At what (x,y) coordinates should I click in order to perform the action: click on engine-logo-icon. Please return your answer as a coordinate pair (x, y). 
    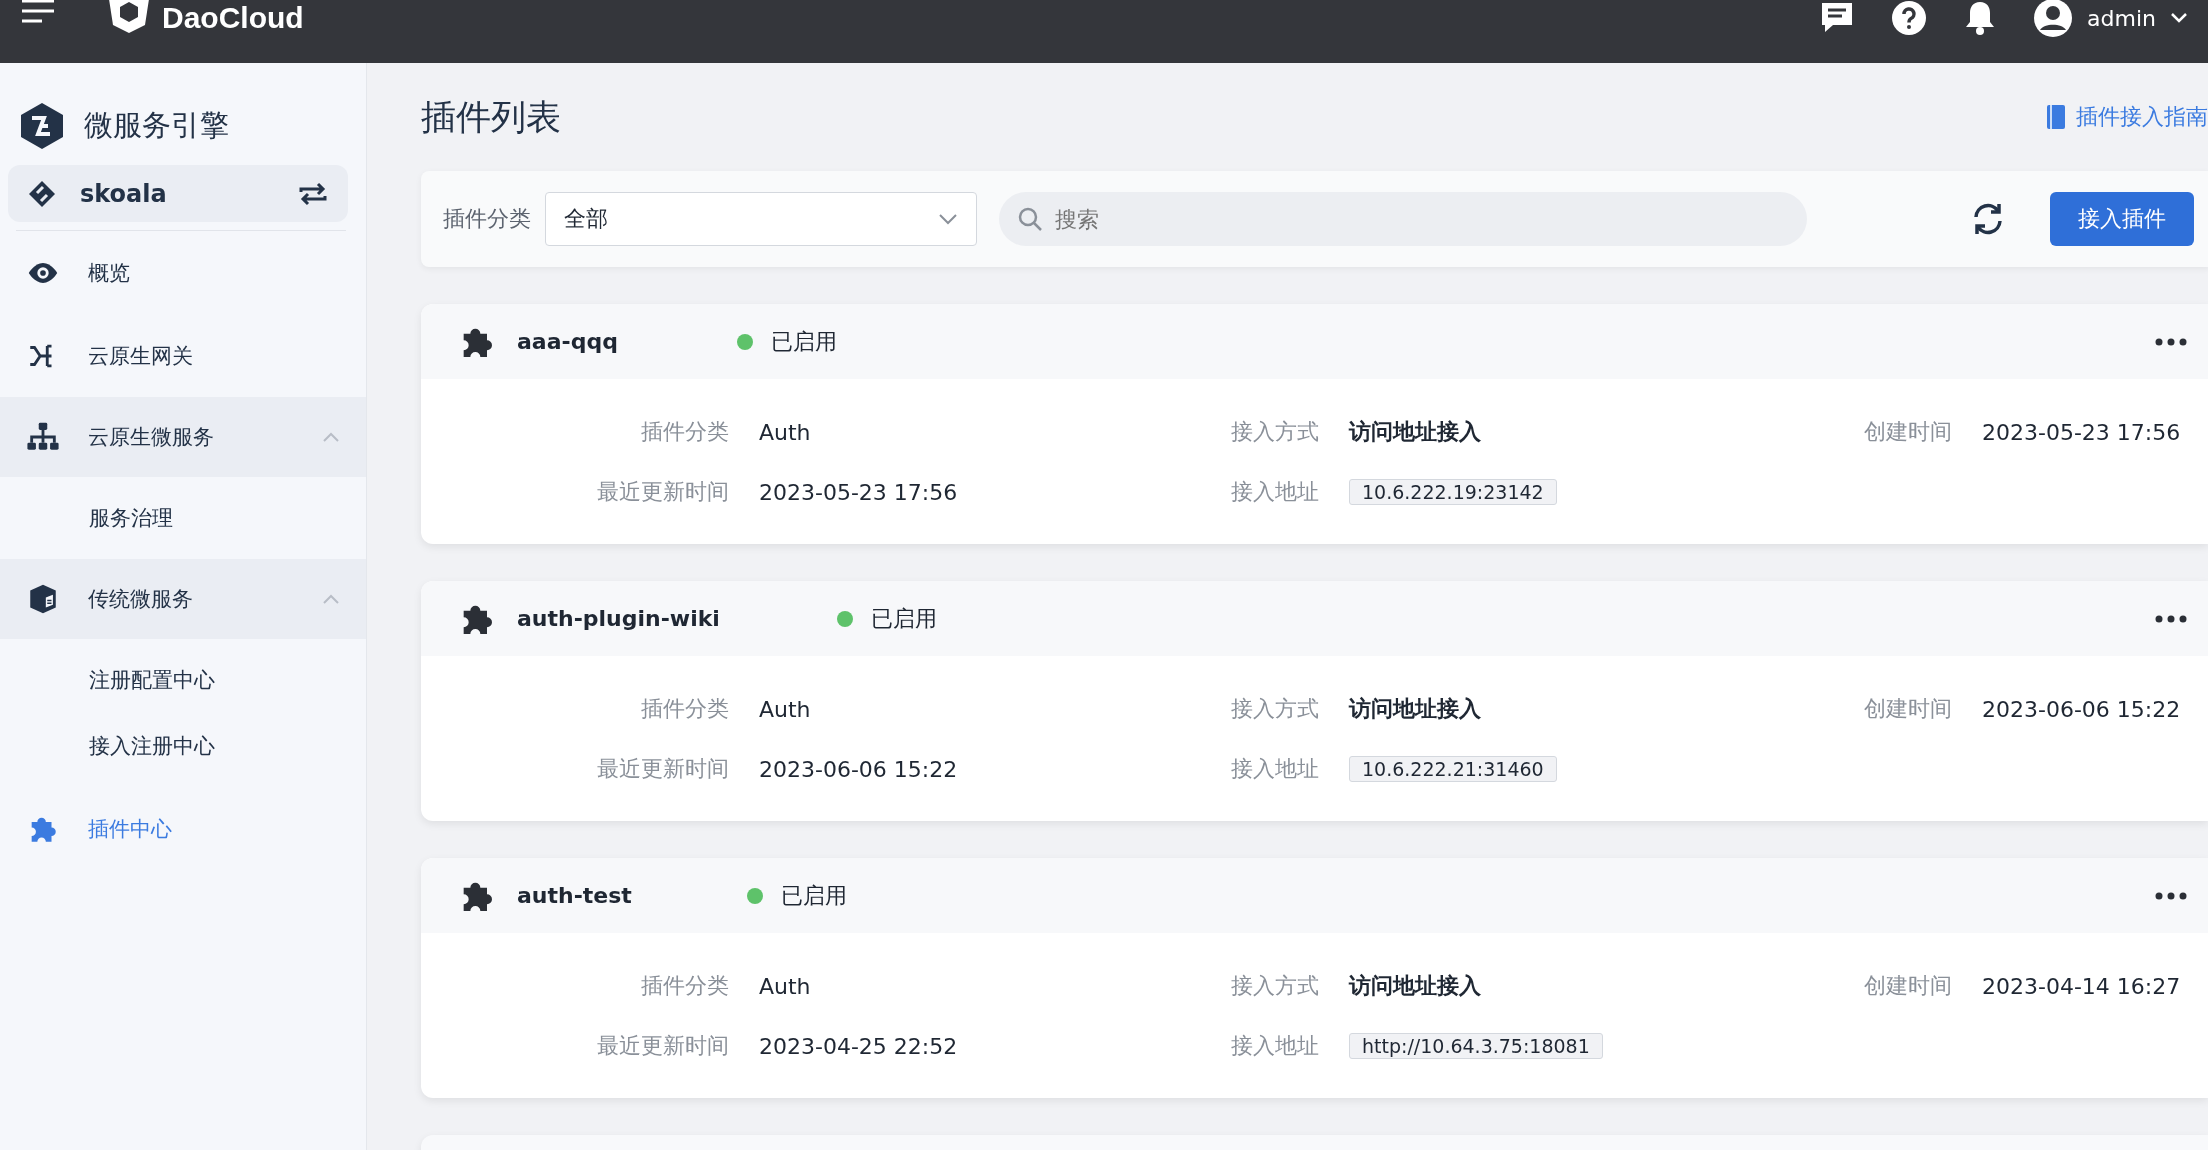
    Looking at the image, I should click on (42, 126).